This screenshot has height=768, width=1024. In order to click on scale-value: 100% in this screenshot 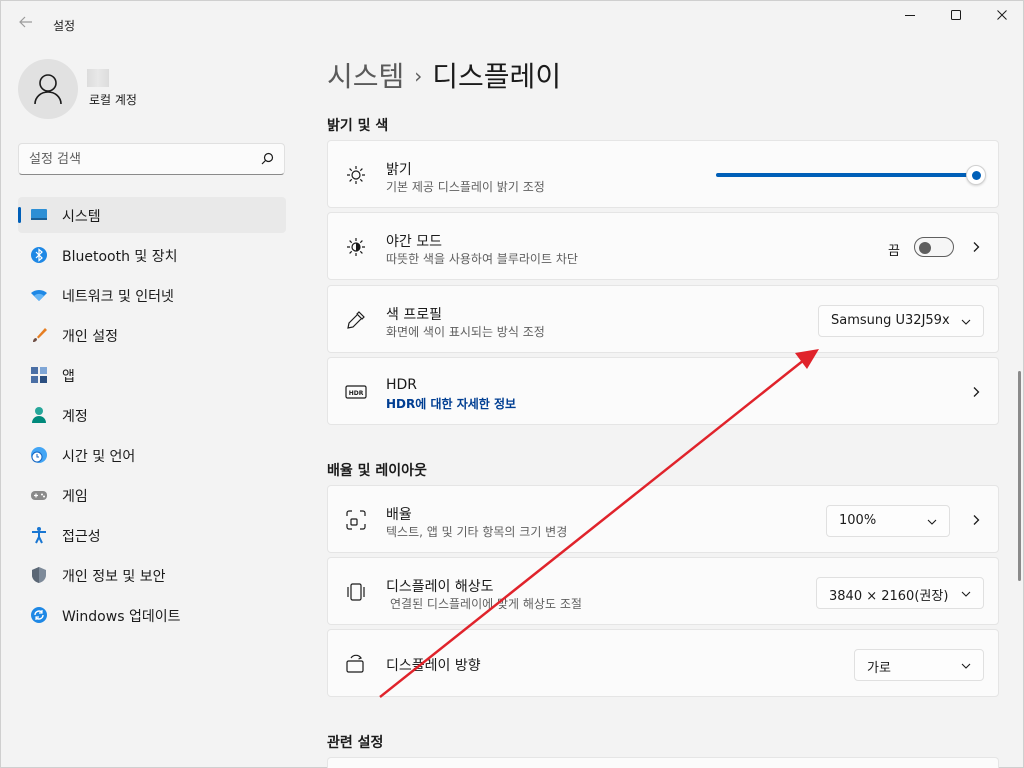, I will do `click(858, 520)`.